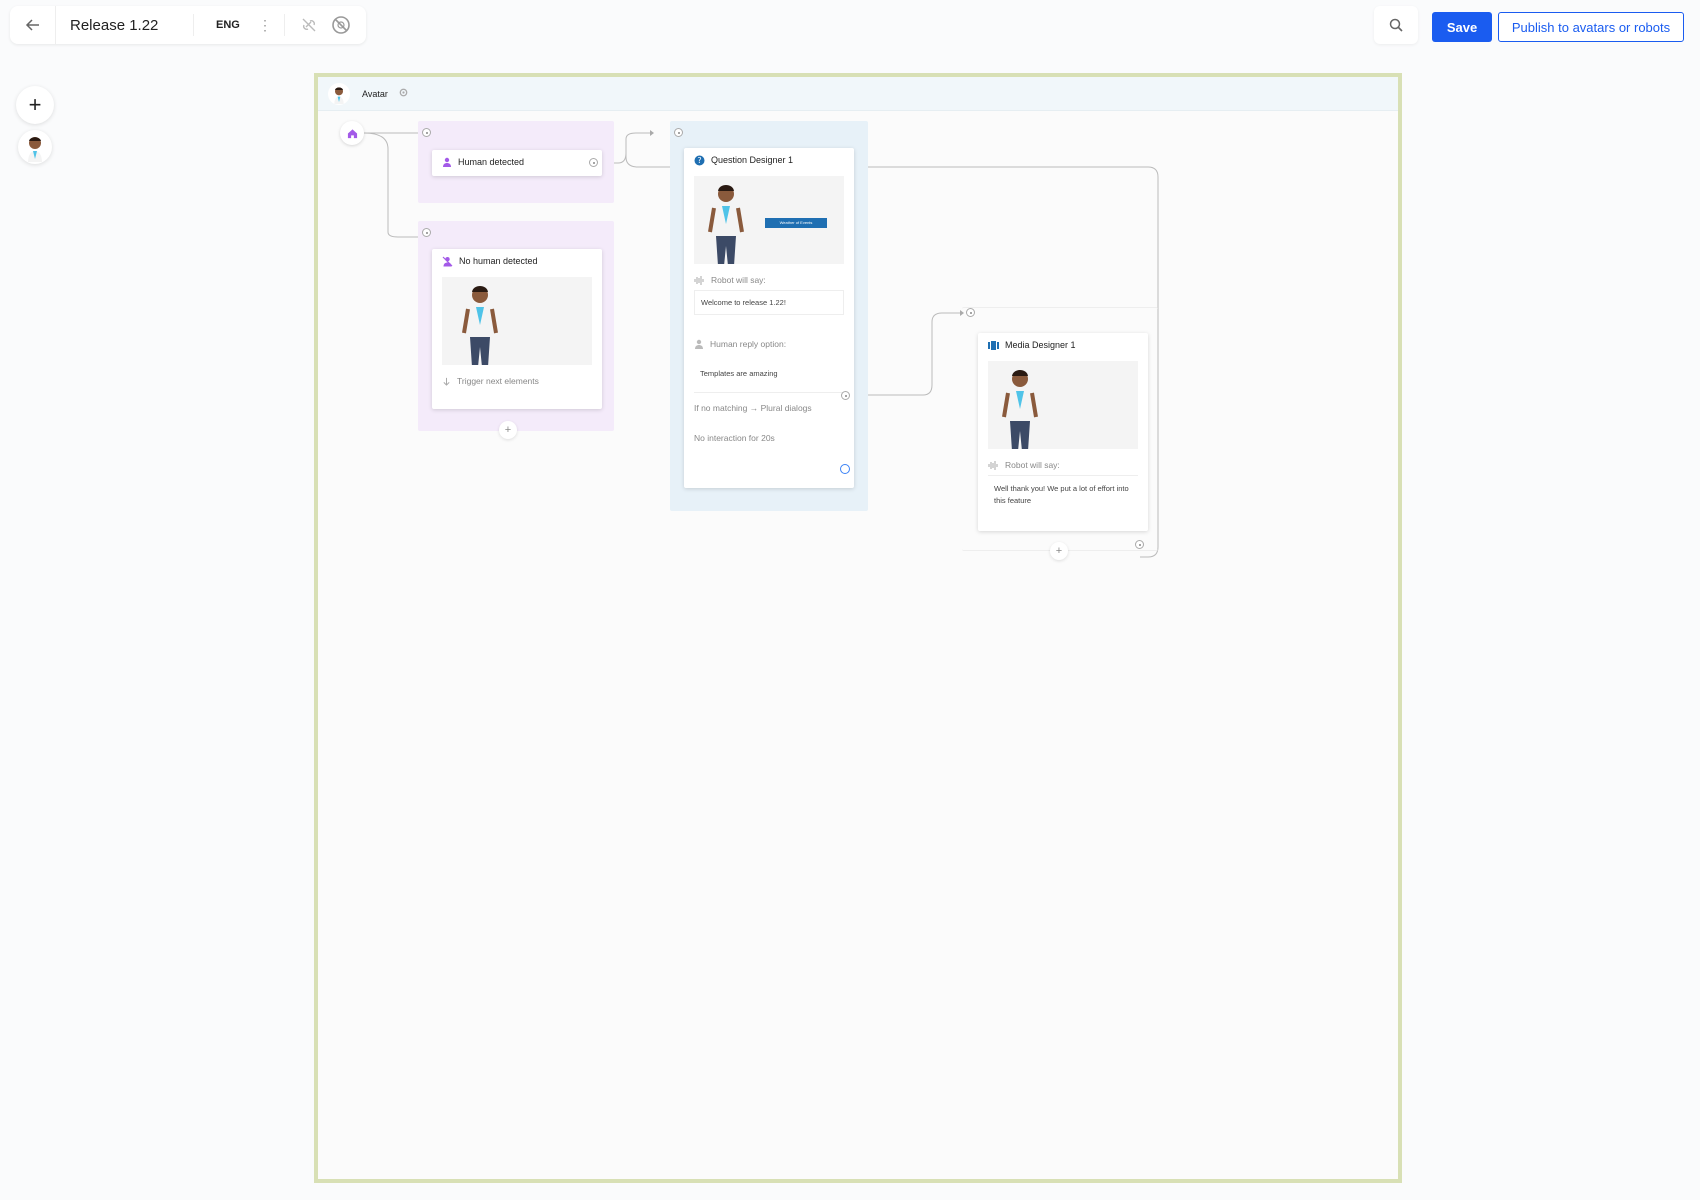 The width and height of the screenshot is (1700, 1200). What do you see at coordinates (796, 223) in the screenshot?
I see `robot-screen-button: Weather of Events` at bounding box center [796, 223].